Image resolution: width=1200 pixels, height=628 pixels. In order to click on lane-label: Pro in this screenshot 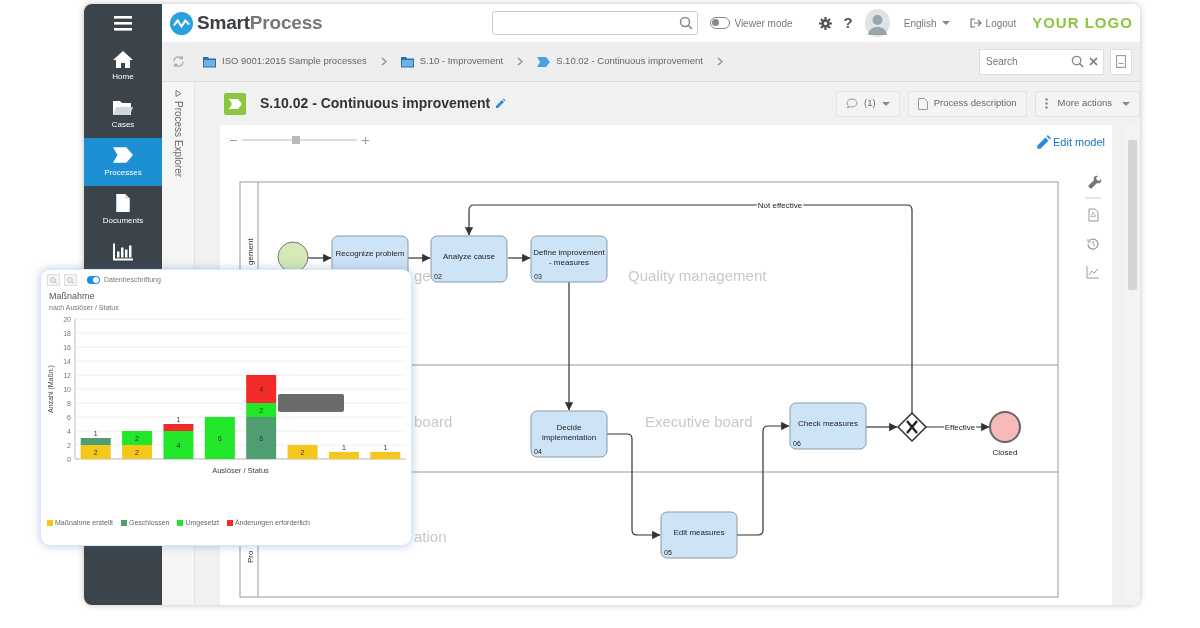, I will do `click(250, 556)`.